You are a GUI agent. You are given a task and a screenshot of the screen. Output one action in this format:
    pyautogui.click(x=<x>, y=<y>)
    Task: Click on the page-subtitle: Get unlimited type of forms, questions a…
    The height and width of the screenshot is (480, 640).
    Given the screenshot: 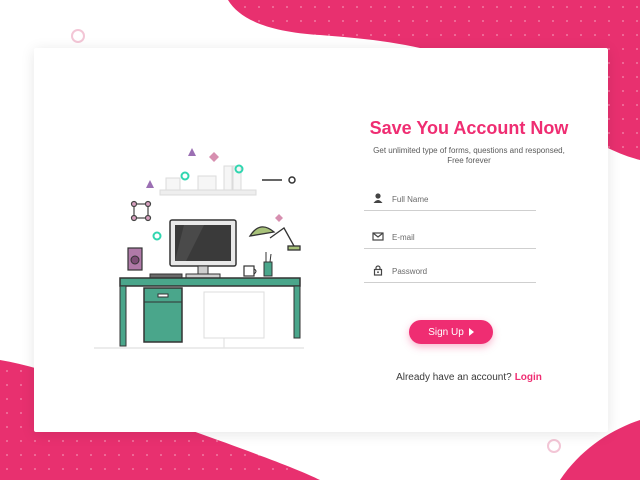 What is the action you would take?
    pyautogui.click(x=469, y=155)
    